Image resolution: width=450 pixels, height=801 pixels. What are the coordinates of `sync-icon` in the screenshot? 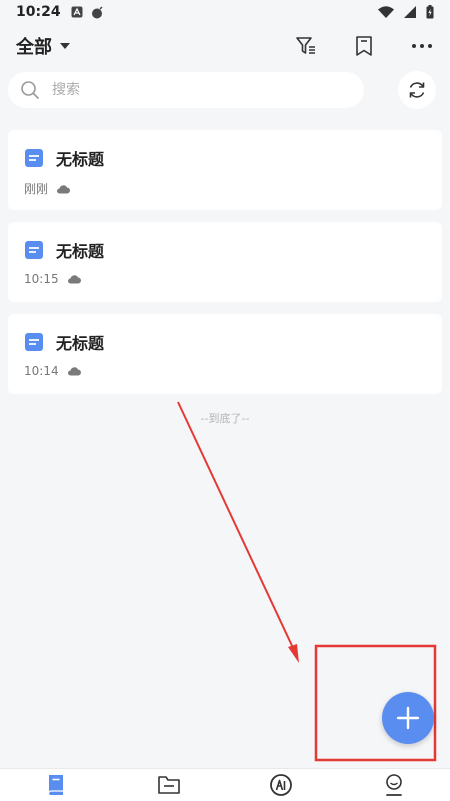 It's located at (417, 90).